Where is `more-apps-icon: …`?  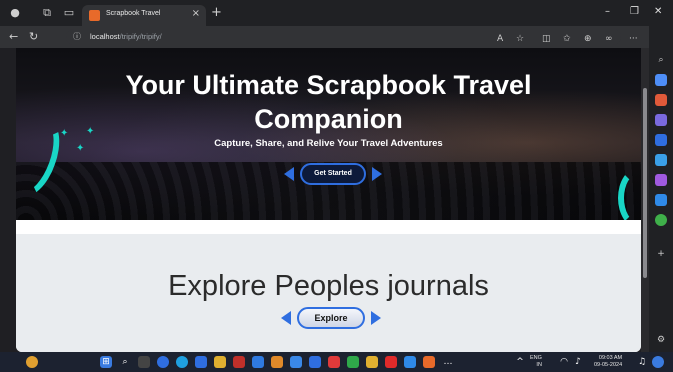 more-apps-icon: … is located at coordinates (448, 362).